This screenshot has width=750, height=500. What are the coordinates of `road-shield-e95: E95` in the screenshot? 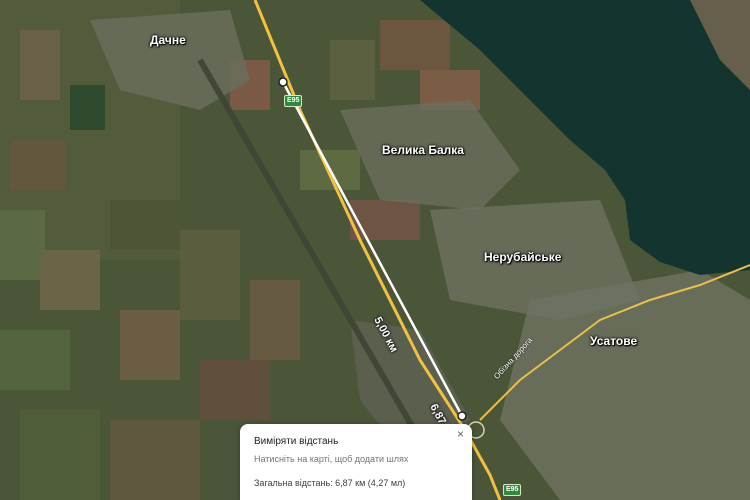 It's located at (293, 101).